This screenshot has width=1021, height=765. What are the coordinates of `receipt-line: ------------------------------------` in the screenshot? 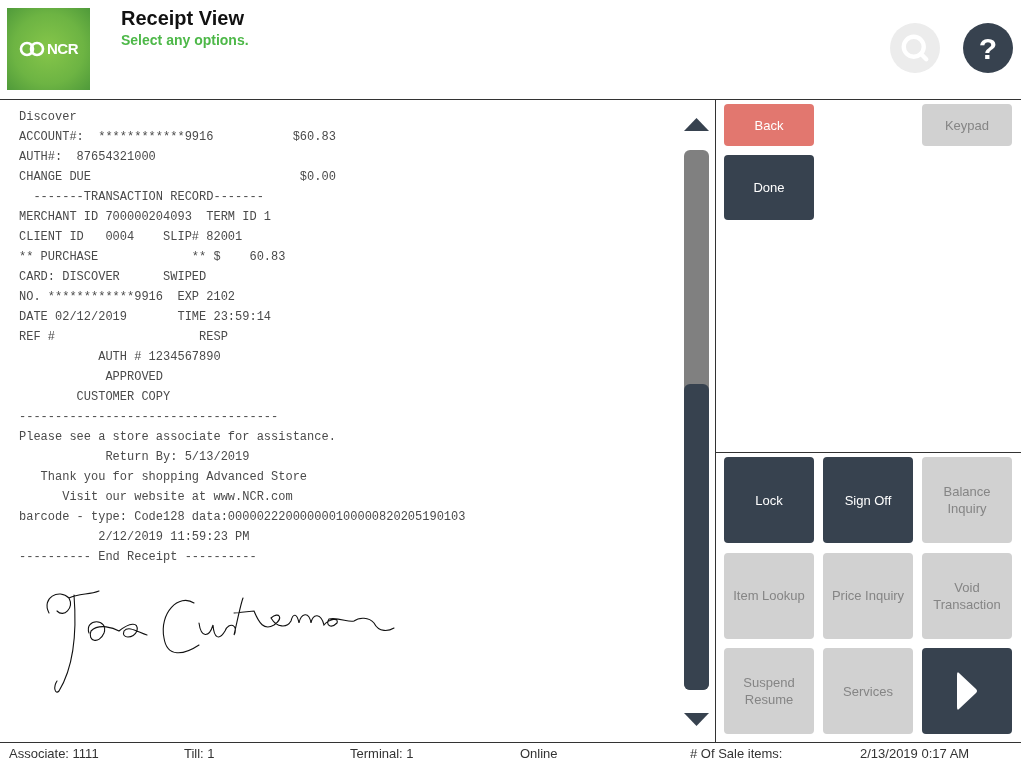 It's located at (149, 417).